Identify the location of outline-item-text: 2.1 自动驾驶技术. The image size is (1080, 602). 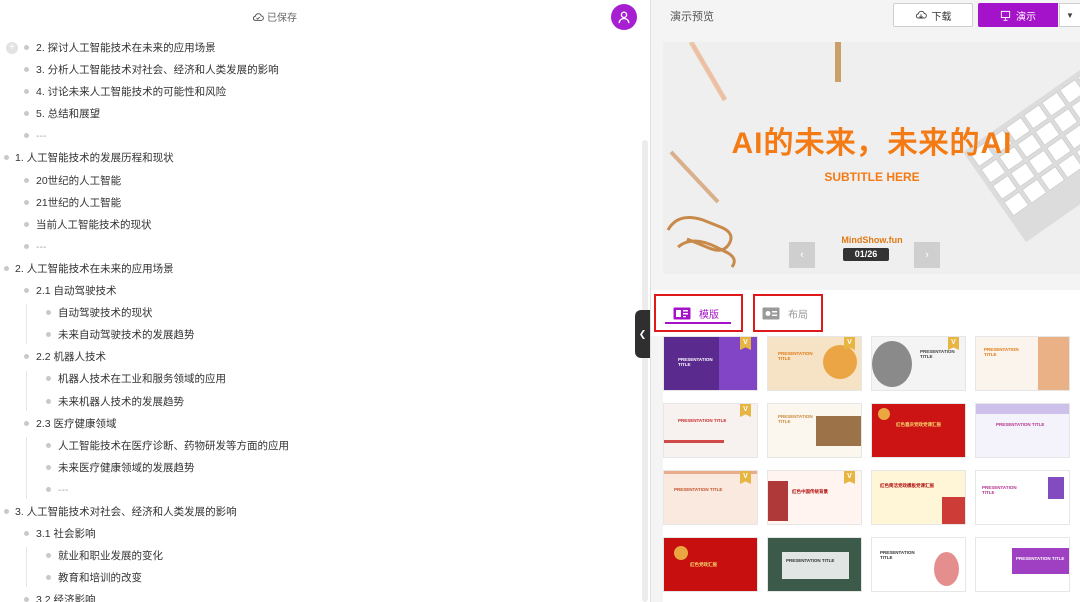
(76, 291).